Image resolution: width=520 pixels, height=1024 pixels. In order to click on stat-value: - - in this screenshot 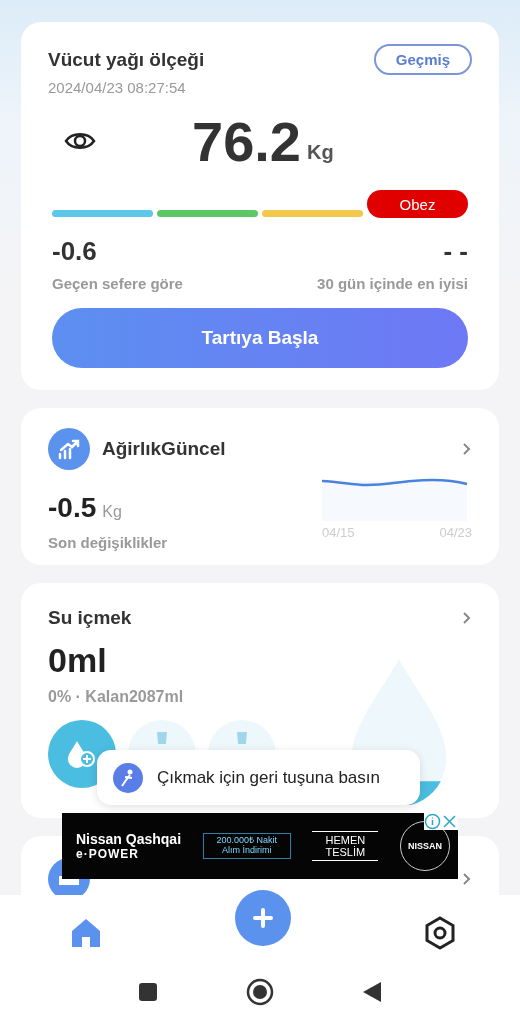, I will do `click(455, 251)`.